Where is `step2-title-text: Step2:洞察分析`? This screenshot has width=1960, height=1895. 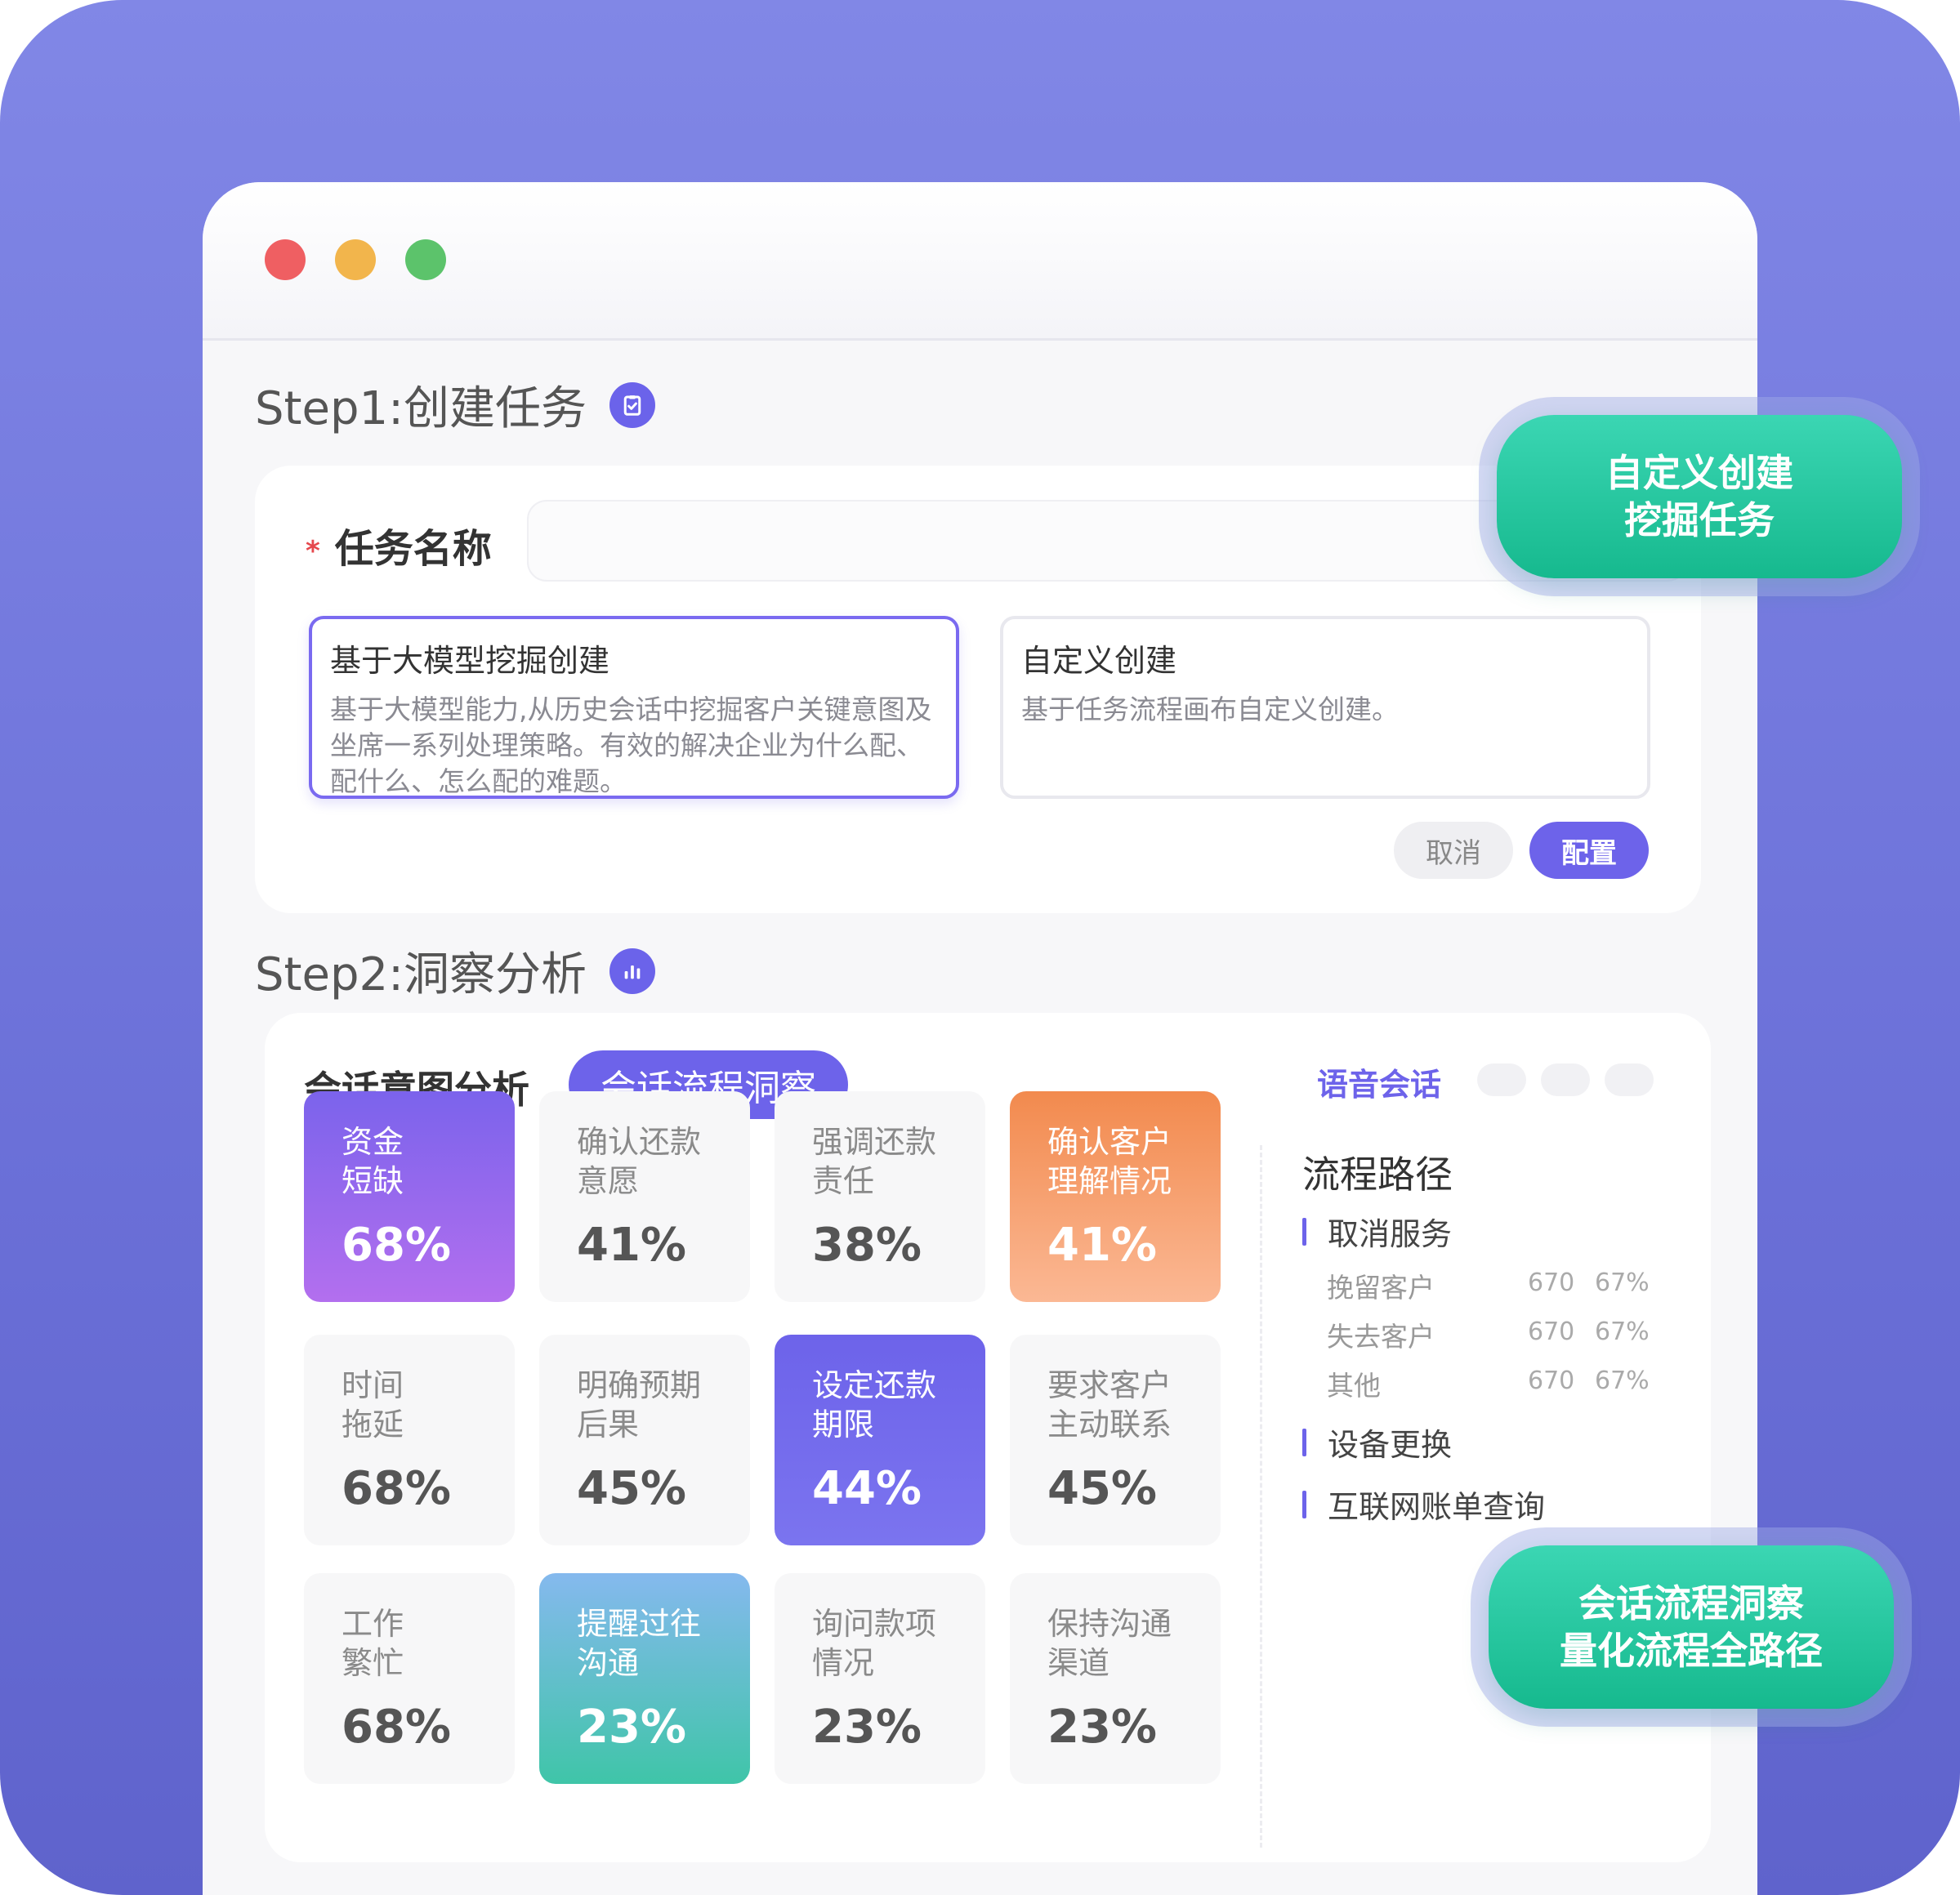
step2-title-text: Step2:洞察分析 is located at coordinates (421, 974).